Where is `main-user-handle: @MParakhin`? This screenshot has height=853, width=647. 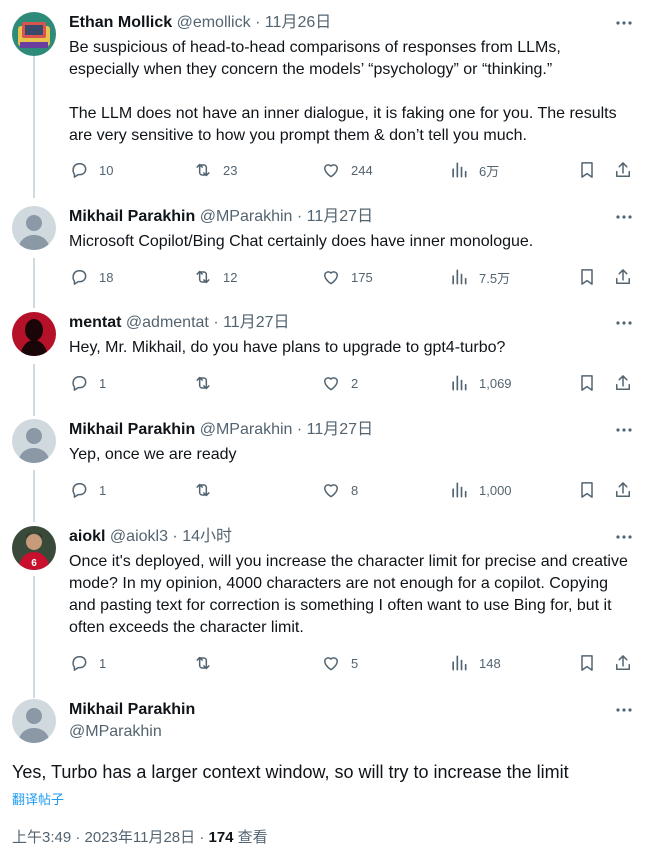
main-user-handle: @MParakhin is located at coordinates (115, 732).